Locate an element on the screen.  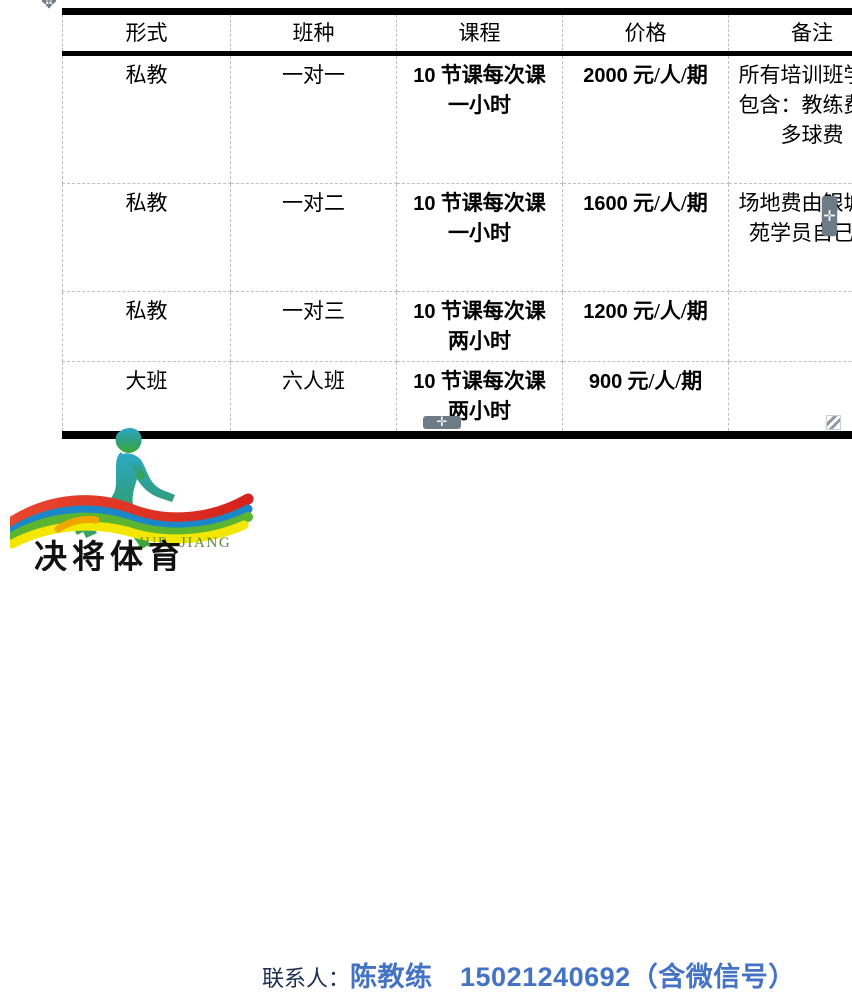
cell-class-type: 六人班 is located at coordinates (314, 398).